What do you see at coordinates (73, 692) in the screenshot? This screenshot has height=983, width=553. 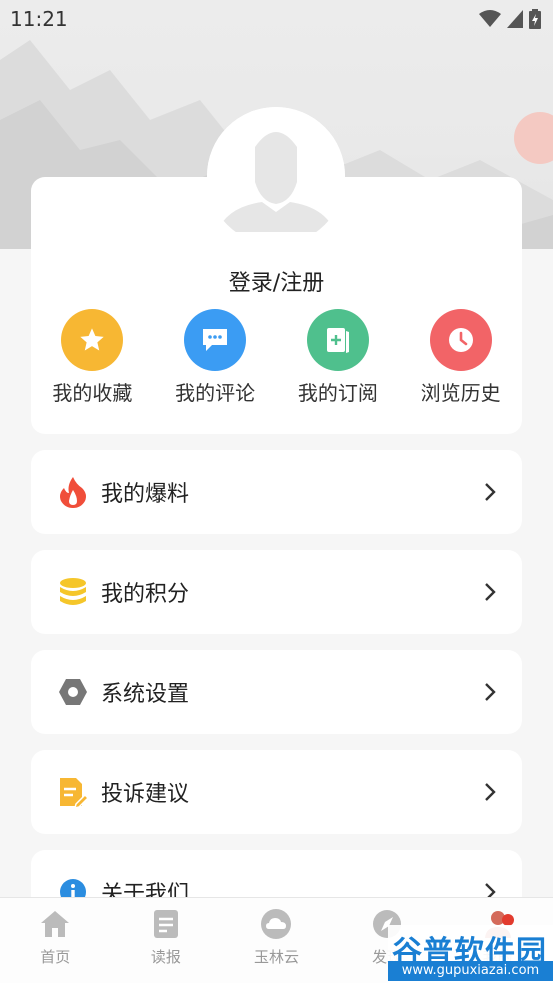 I see `settings-icon` at bounding box center [73, 692].